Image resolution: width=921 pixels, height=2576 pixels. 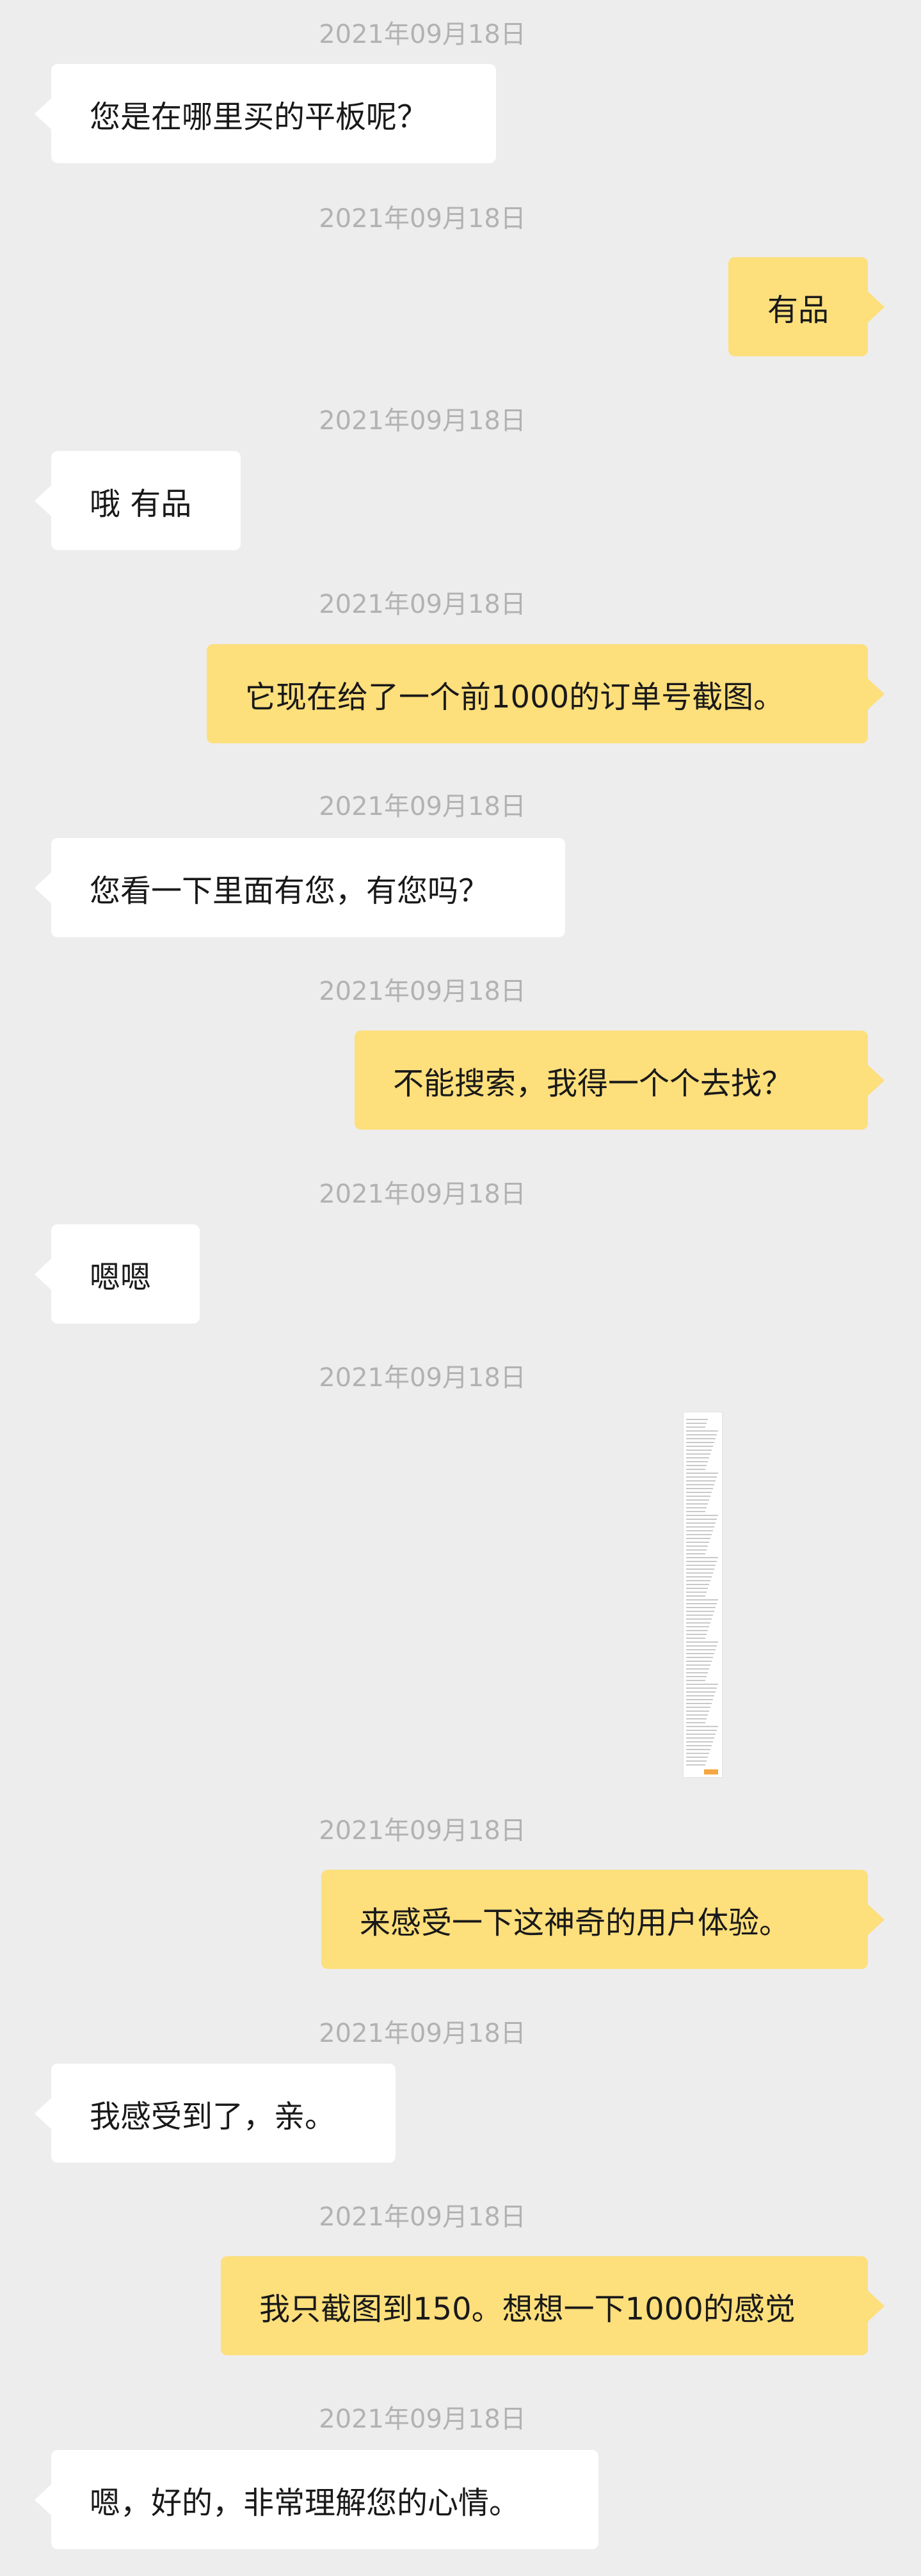 What do you see at coordinates (259, 117) in the screenshot?
I see `message-text: 您是在哪里买的平板呢？` at bounding box center [259, 117].